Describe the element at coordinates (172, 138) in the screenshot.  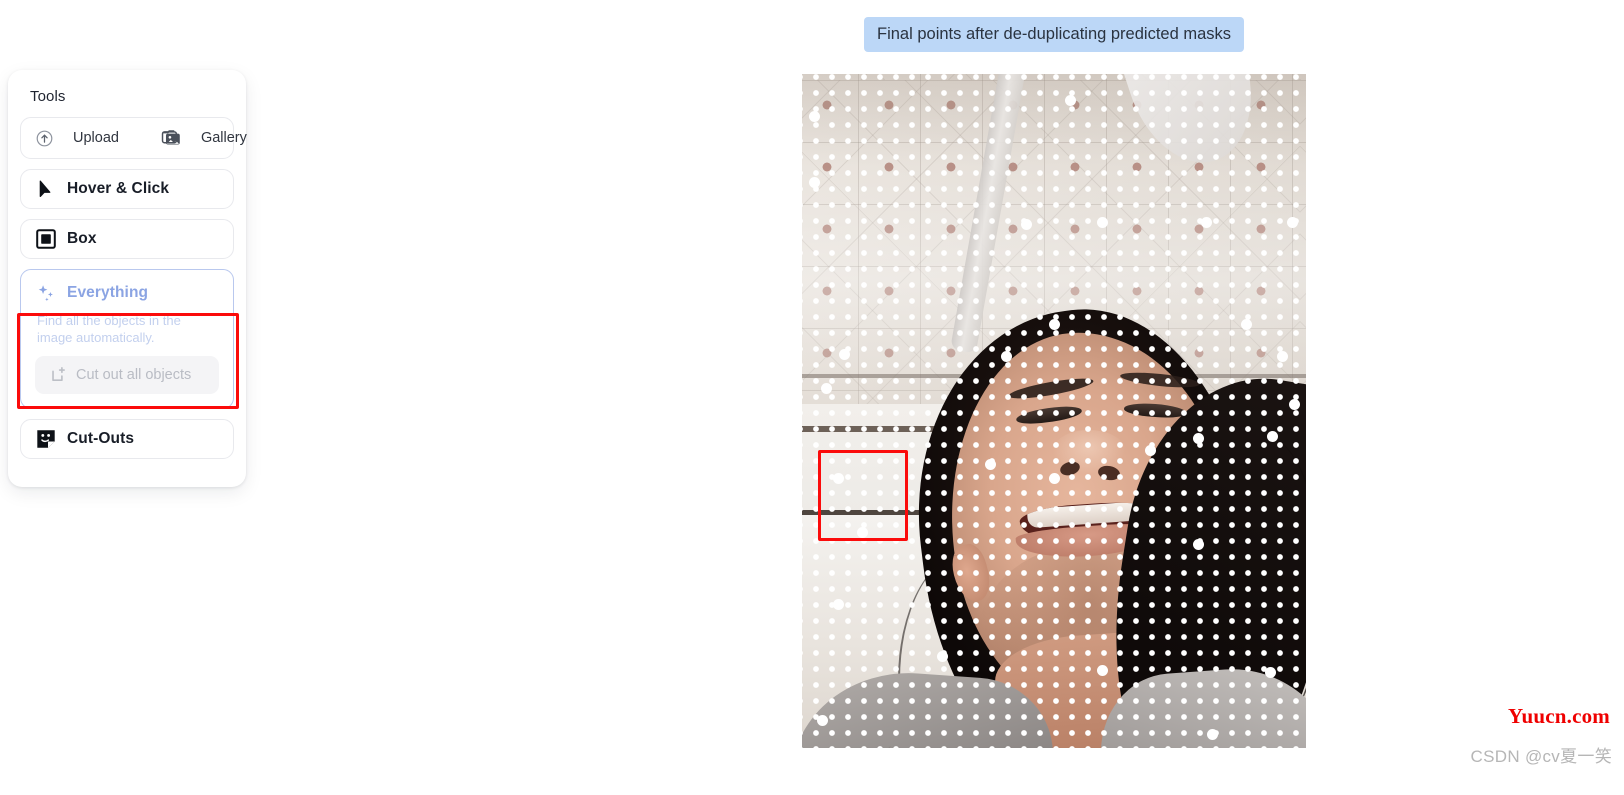
I see `gallery-image-icon` at that location.